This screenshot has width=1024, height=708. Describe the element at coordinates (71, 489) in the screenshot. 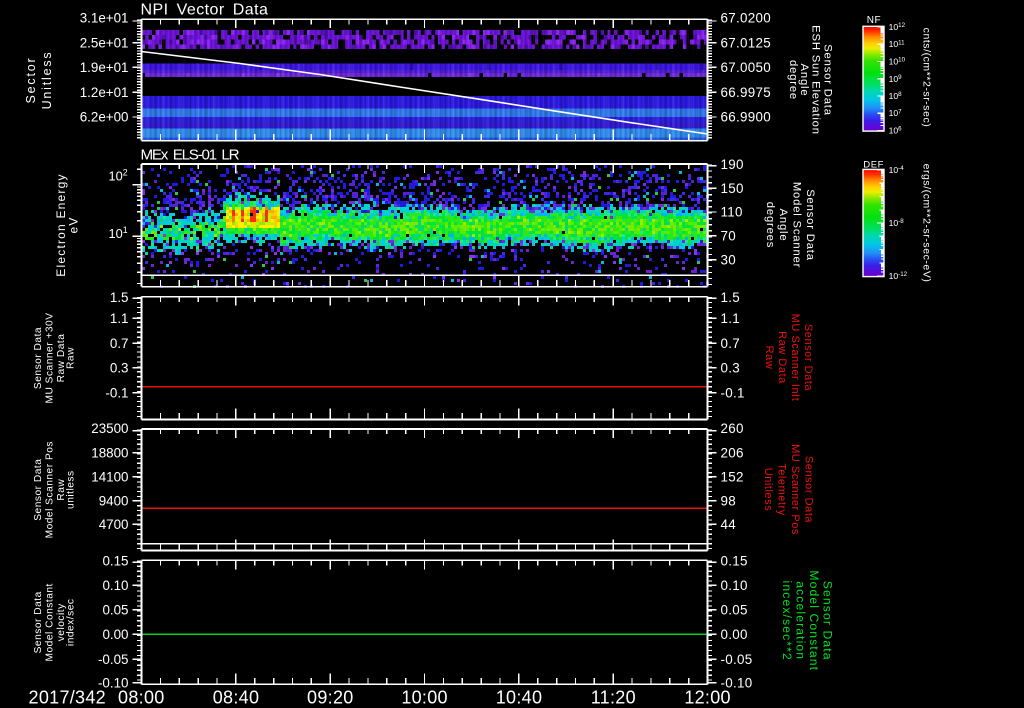

I see `svg-text: unitless` at that location.